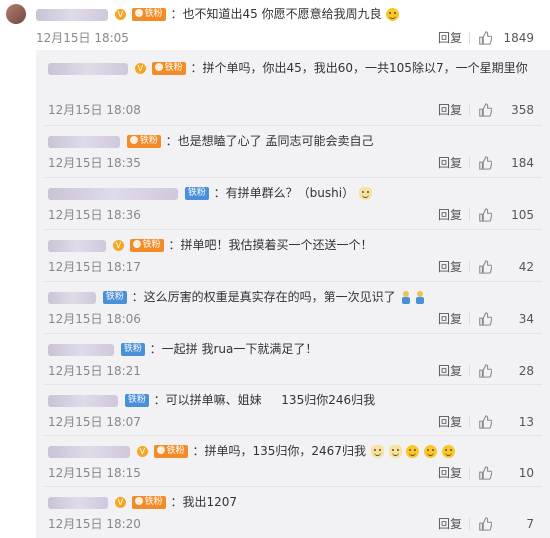  Describe the element at coordinates (522, 110) in the screenshot. I see `like-count: 358` at that location.